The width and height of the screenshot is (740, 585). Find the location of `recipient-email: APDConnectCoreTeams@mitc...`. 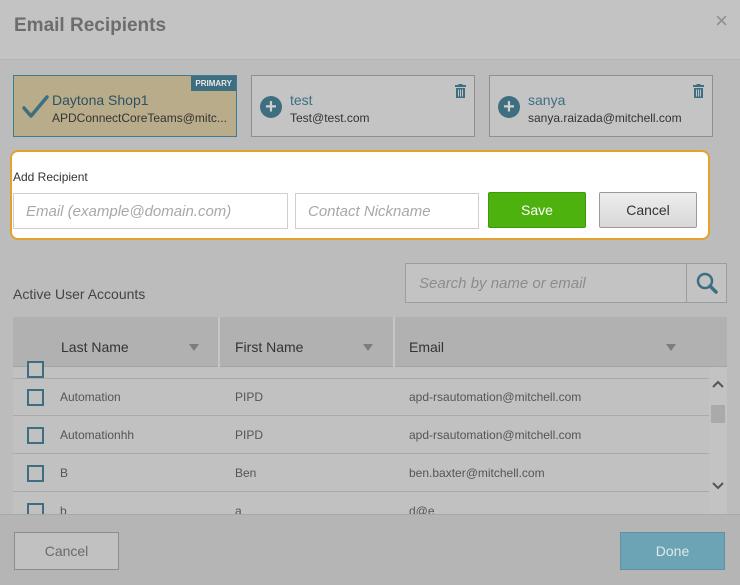

recipient-email: APDConnectCoreTeams@mitc... is located at coordinates (139, 118).